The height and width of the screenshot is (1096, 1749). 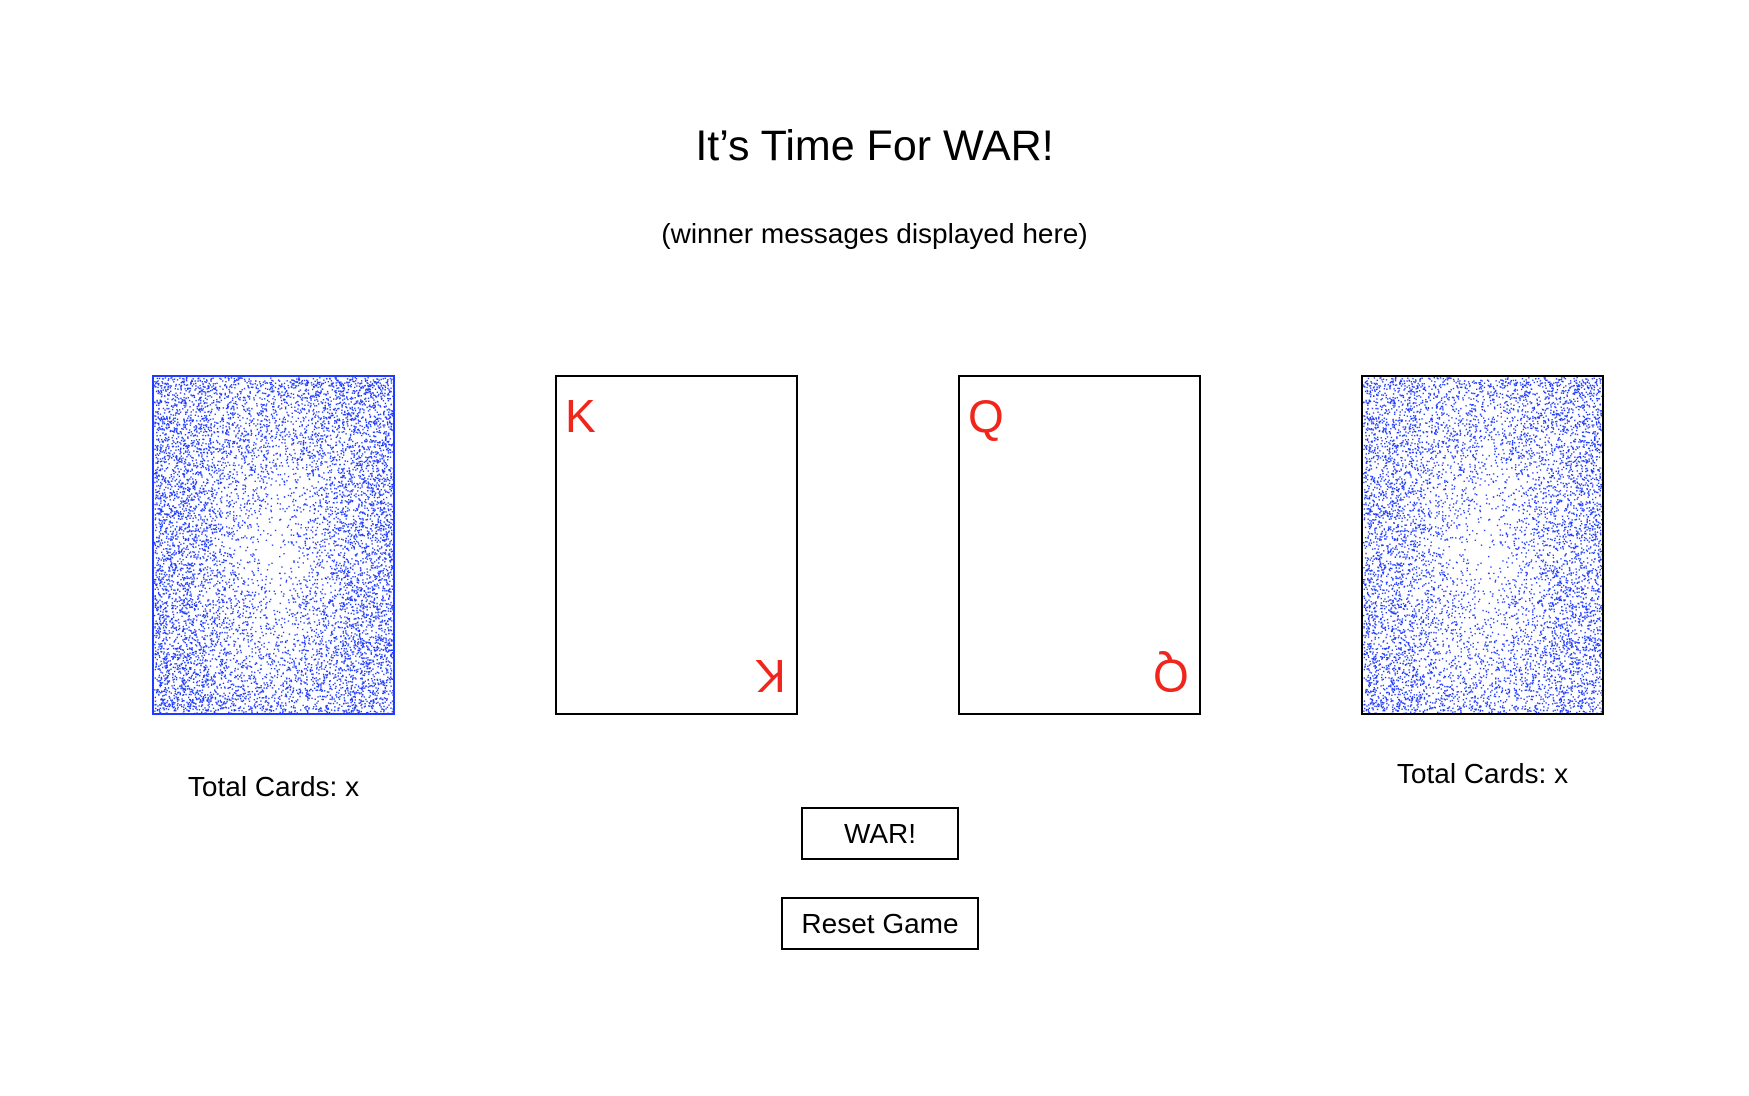 What do you see at coordinates (1482, 773) in the screenshot?
I see `player2-total-cards: Total Cards: x` at bounding box center [1482, 773].